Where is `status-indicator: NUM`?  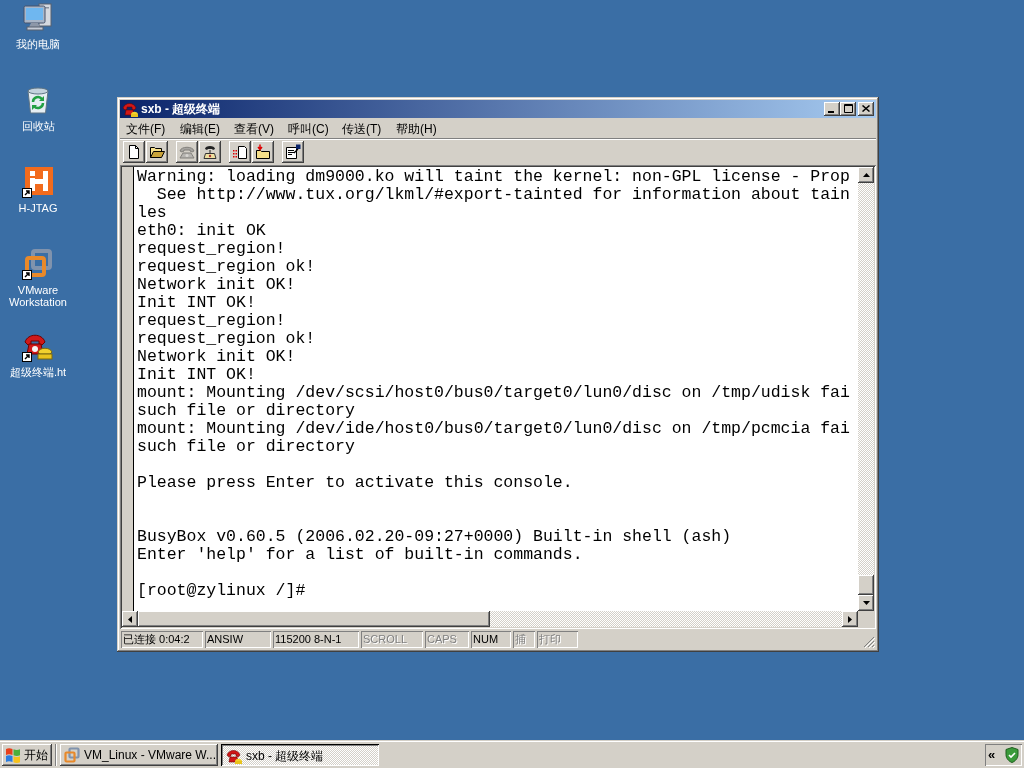 status-indicator: NUM is located at coordinates (491, 639).